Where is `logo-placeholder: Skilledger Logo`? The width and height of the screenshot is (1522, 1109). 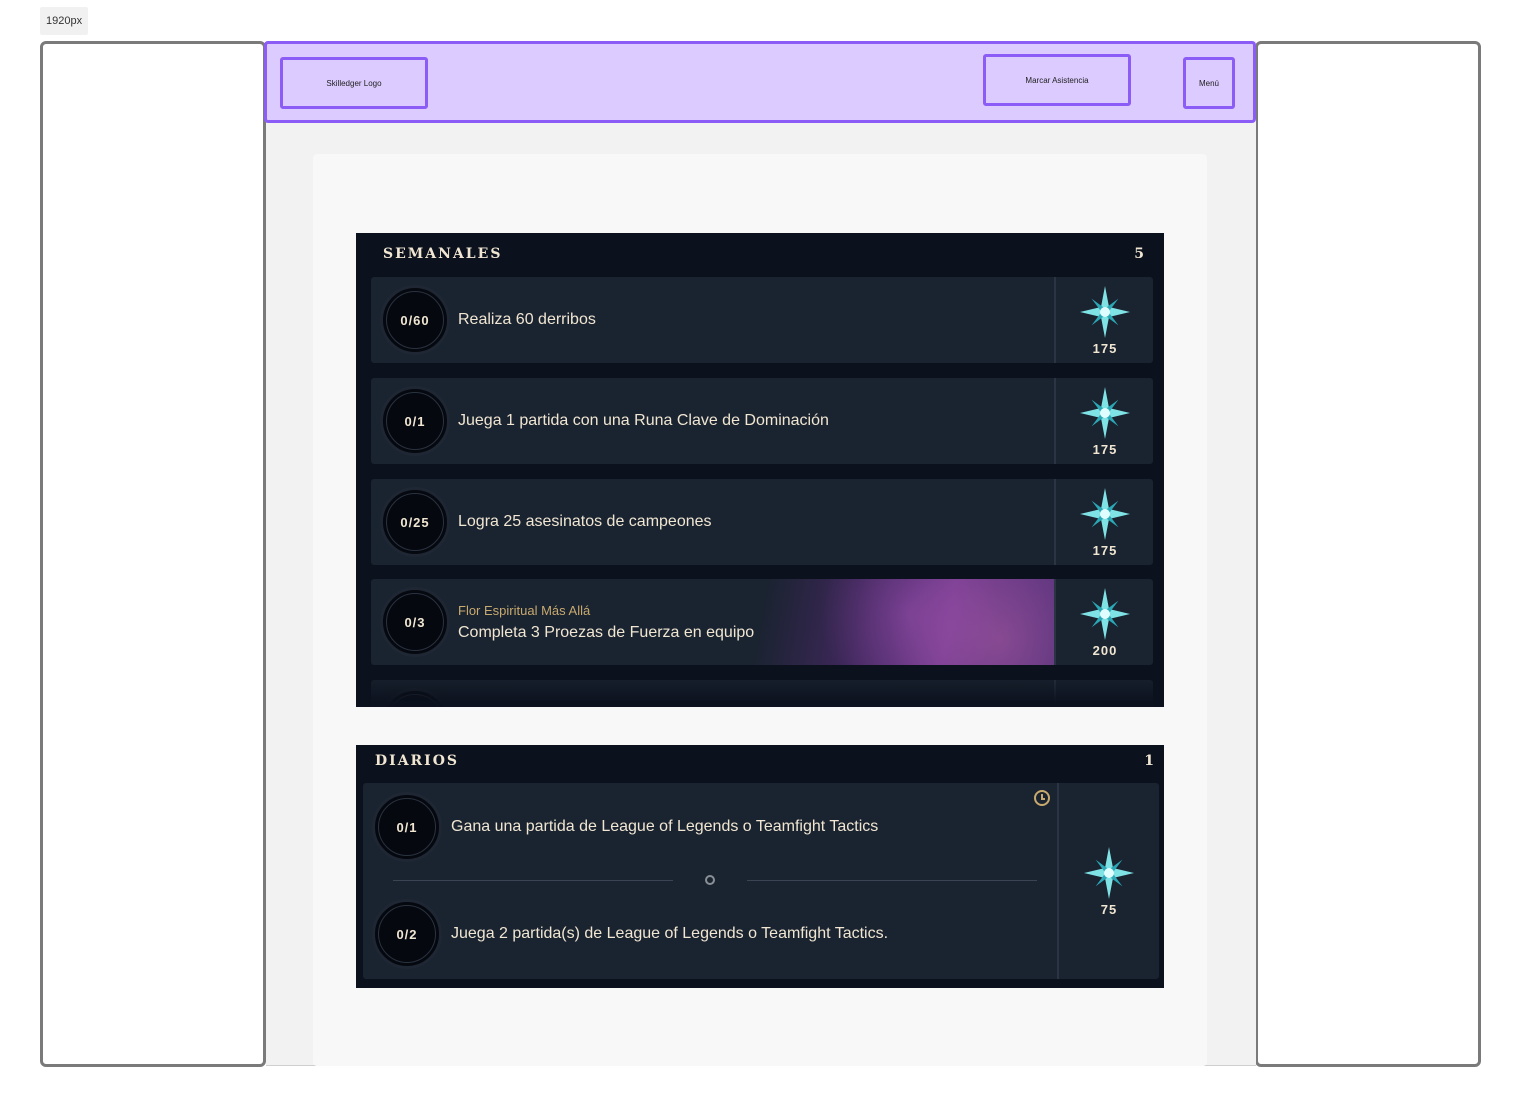
logo-placeholder: Skilledger Logo is located at coordinates (354, 83).